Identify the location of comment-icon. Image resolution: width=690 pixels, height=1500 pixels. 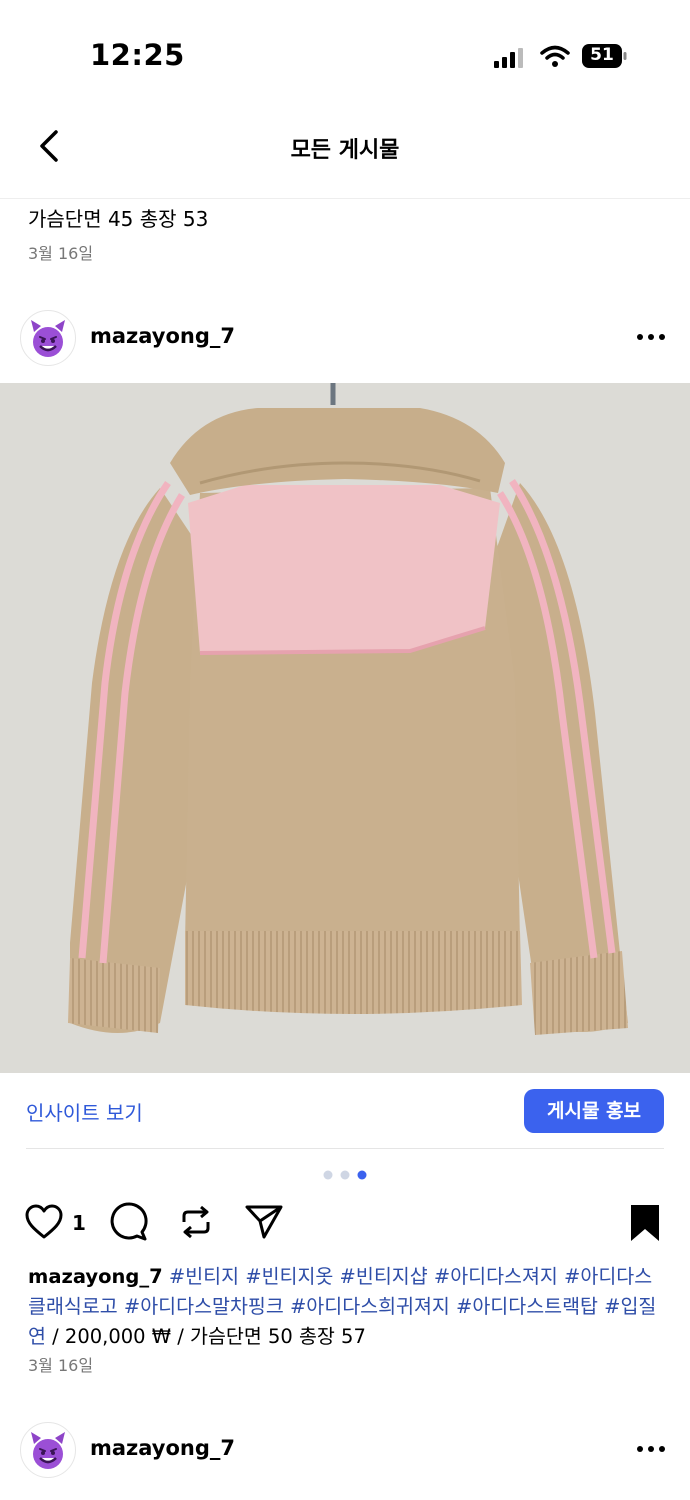
(128, 1222).